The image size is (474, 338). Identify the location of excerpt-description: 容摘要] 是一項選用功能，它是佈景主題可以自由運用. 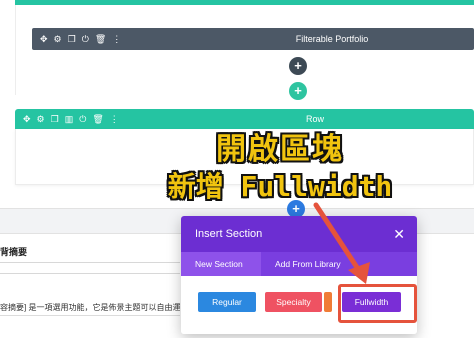
(90, 307).